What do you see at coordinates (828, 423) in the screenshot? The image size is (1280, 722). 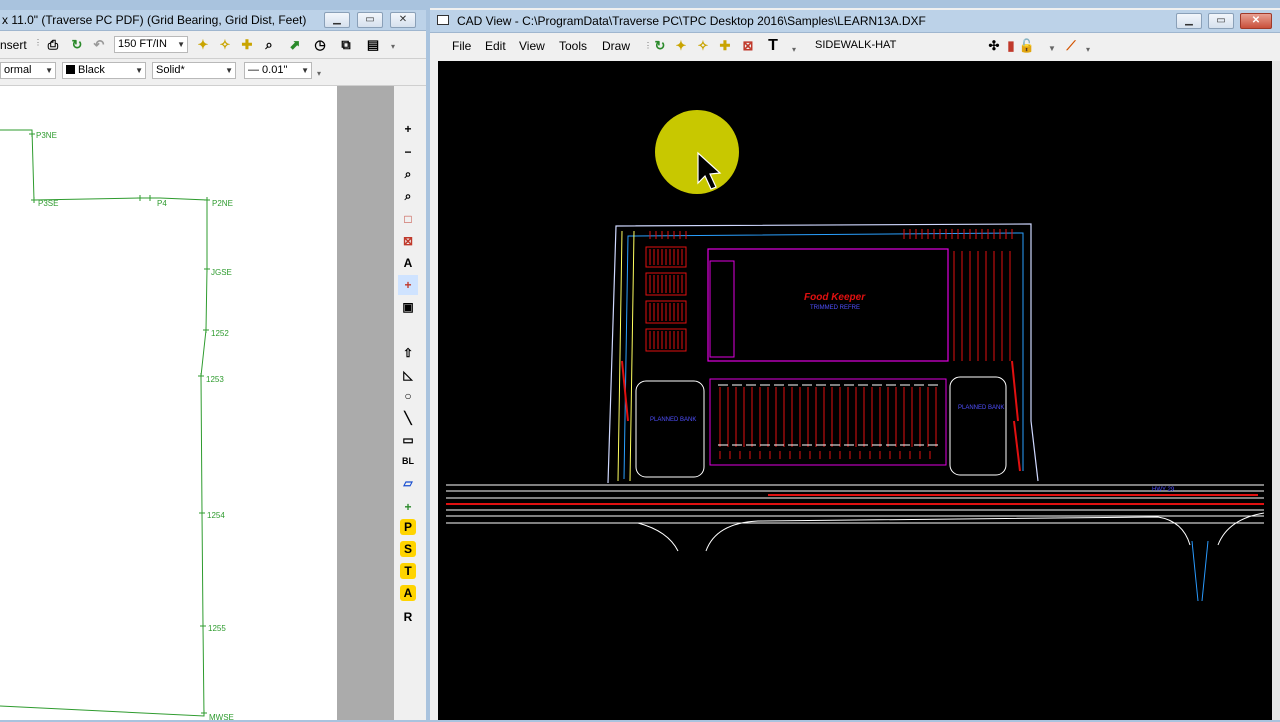 I see `main-parking-stripes` at bounding box center [828, 423].